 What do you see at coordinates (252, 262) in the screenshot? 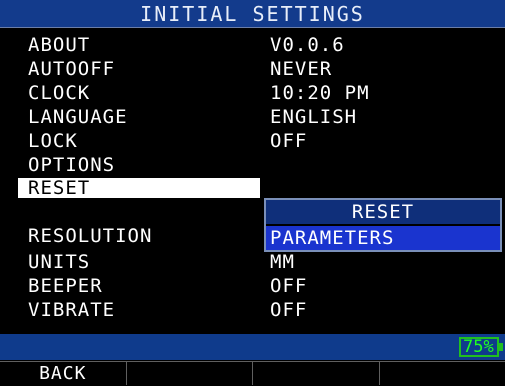
I see `menu-item-units: UNITS MM` at bounding box center [252, 262].